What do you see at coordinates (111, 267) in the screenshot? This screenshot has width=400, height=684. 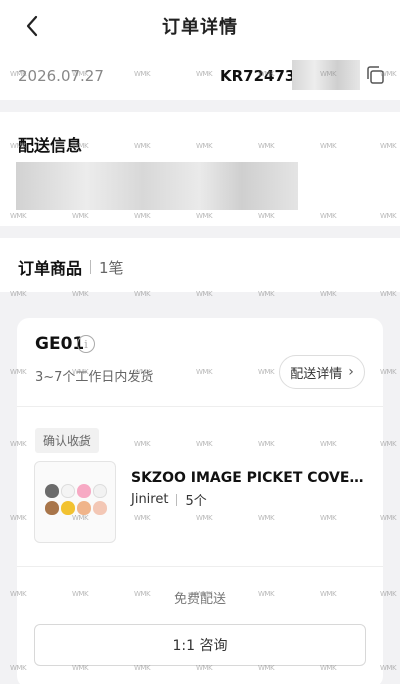 I see `items-count: 1笔` at bounding box center [111, 267].